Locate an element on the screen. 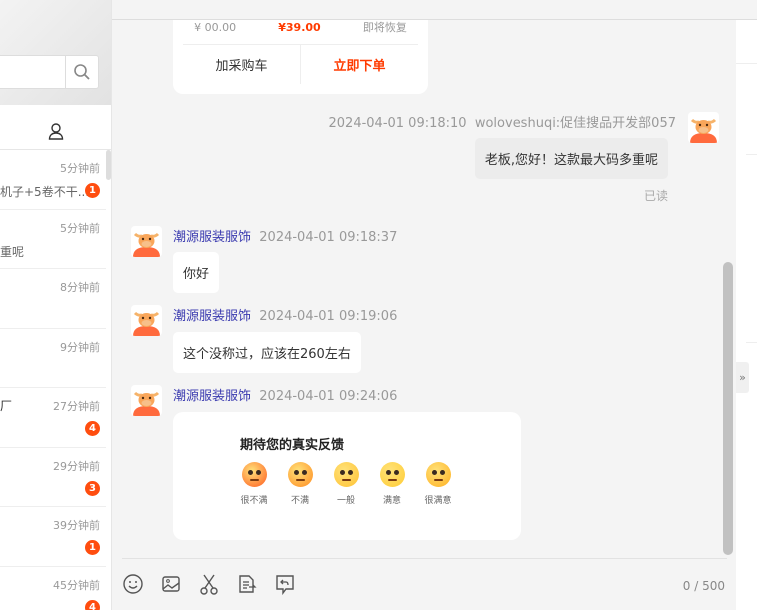 The width and height of the screenshot is (757, 610). conversation-item: 45分钟前 4 is located at coordinates (53, 588).